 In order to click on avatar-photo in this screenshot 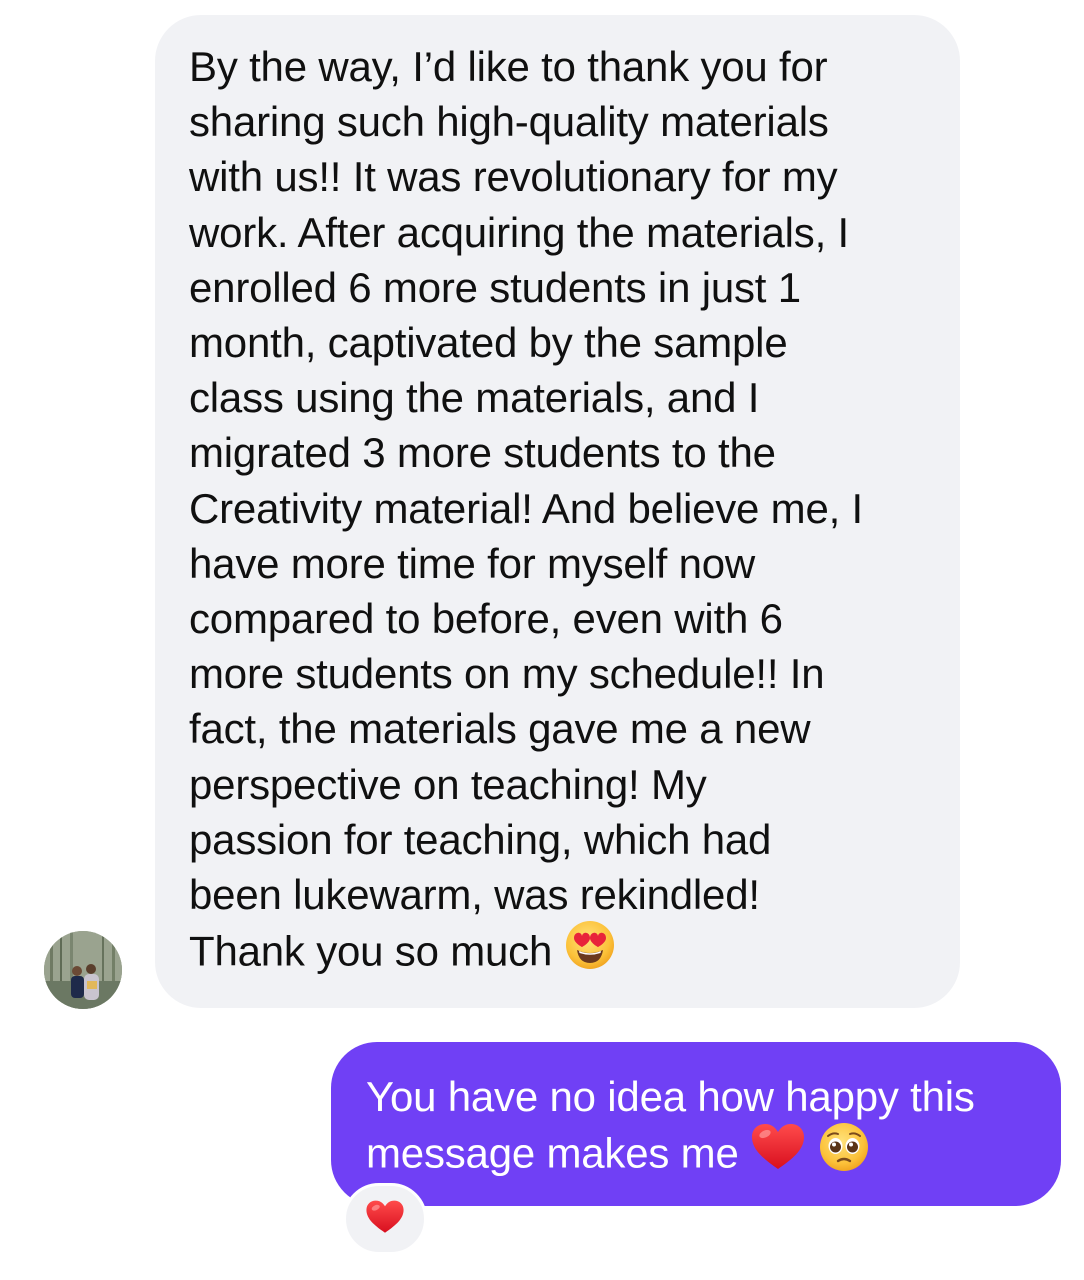, I will do `click(83, 970)`.